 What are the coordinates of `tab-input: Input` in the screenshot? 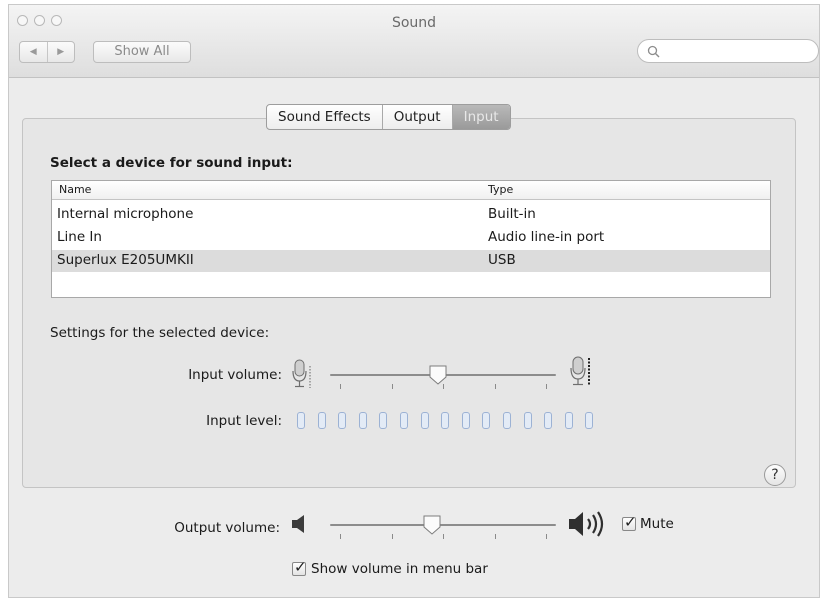 It's located at (480, 117).